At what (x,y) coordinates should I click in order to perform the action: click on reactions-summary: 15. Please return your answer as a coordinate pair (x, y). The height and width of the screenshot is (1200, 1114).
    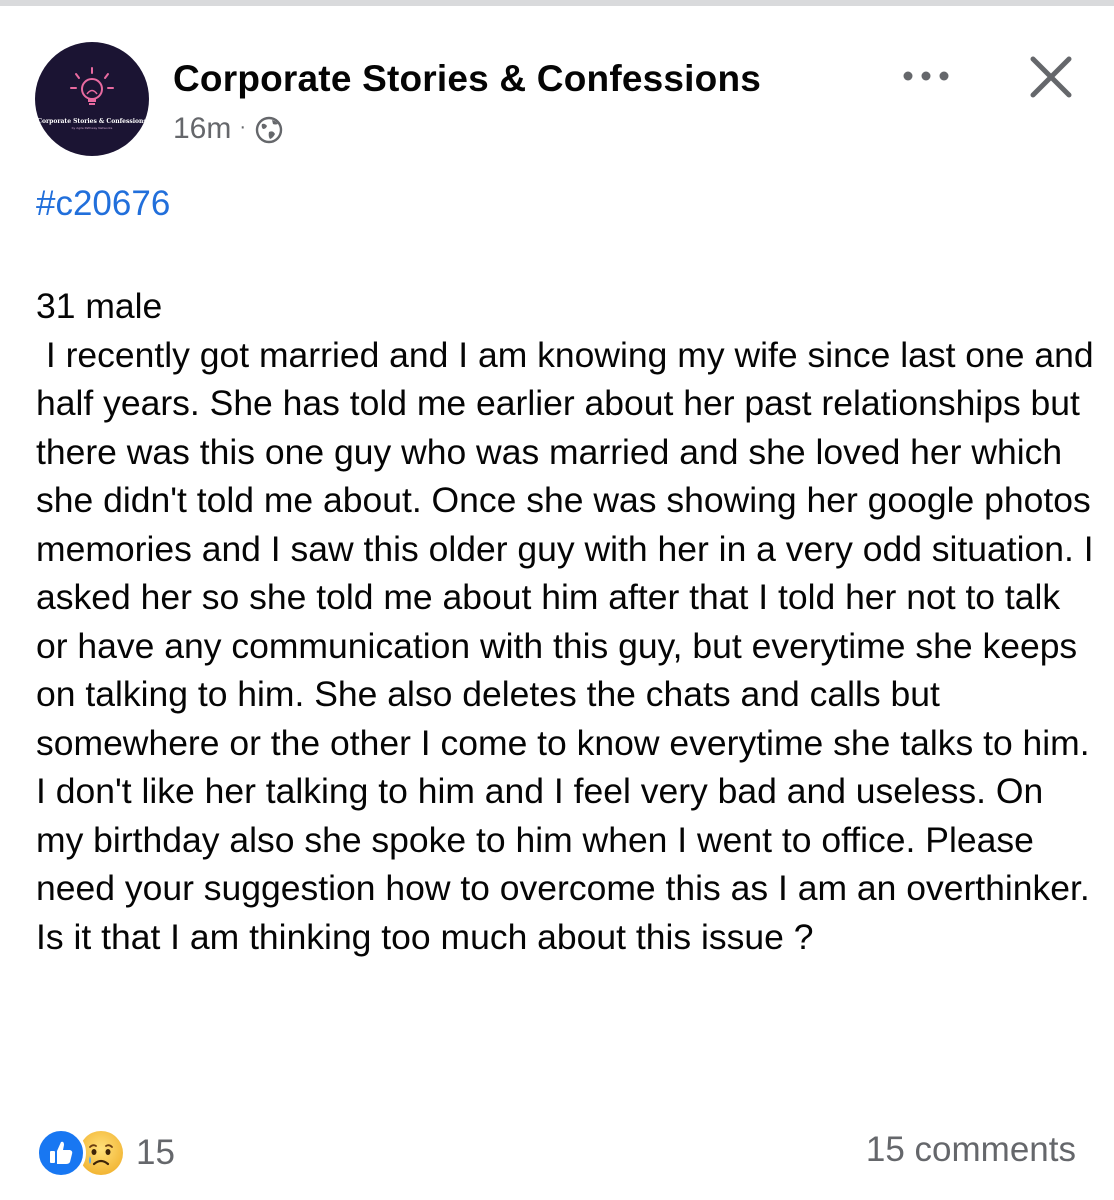
    Looking at the image, I should click on (105, 1153).